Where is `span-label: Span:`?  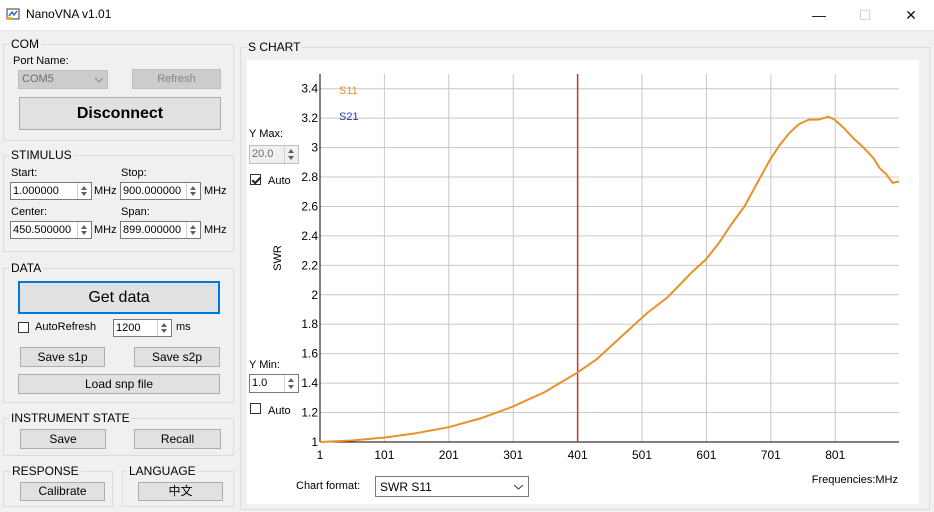 span-label: Span: is located at coordinates (135, 212).